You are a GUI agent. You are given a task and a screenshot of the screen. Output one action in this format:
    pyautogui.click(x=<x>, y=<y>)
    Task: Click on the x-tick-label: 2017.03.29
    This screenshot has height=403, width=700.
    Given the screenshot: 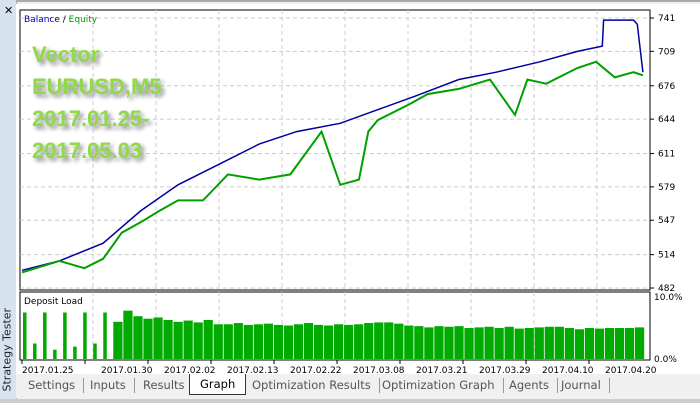 What is the action you would take?
    pyautogui.click(x=505, y=370)
    